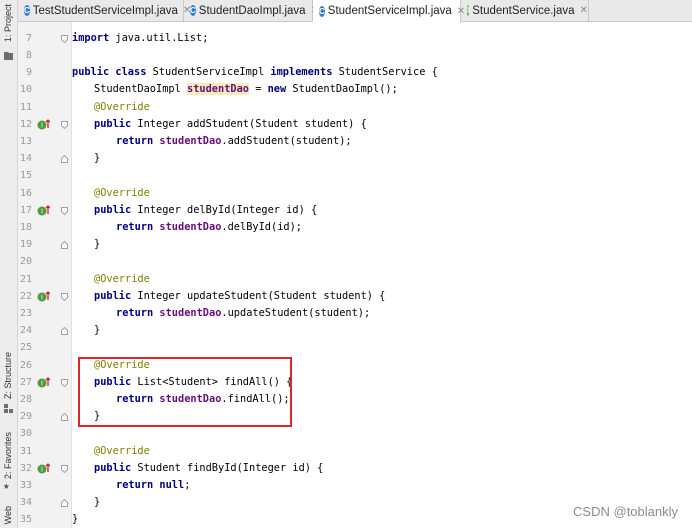  I want to click on code-line-18: return studentDao.delById(id);, so click(209, 227).